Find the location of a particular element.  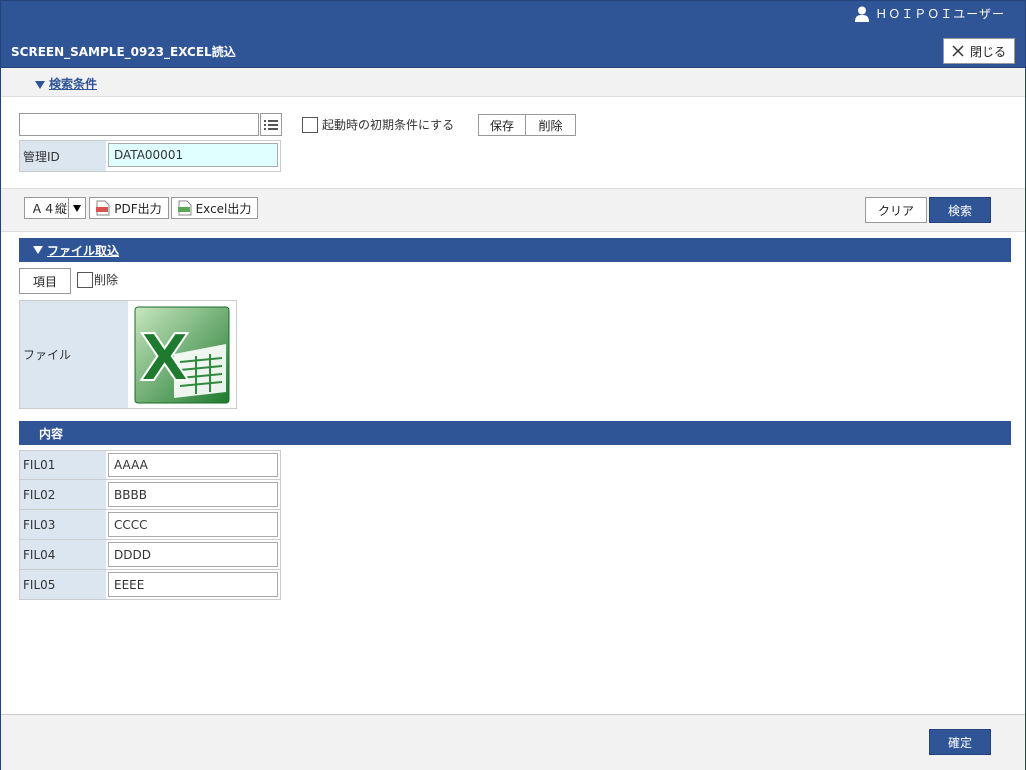

id-row: 管理ID DATA00001 is located at coordinates (150, 156).